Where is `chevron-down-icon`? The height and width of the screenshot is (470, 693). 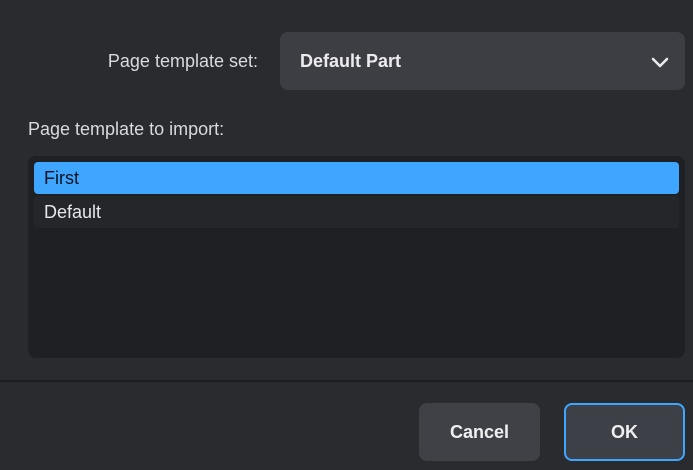 chevron-down-icon is located at coordinates (660, 62).